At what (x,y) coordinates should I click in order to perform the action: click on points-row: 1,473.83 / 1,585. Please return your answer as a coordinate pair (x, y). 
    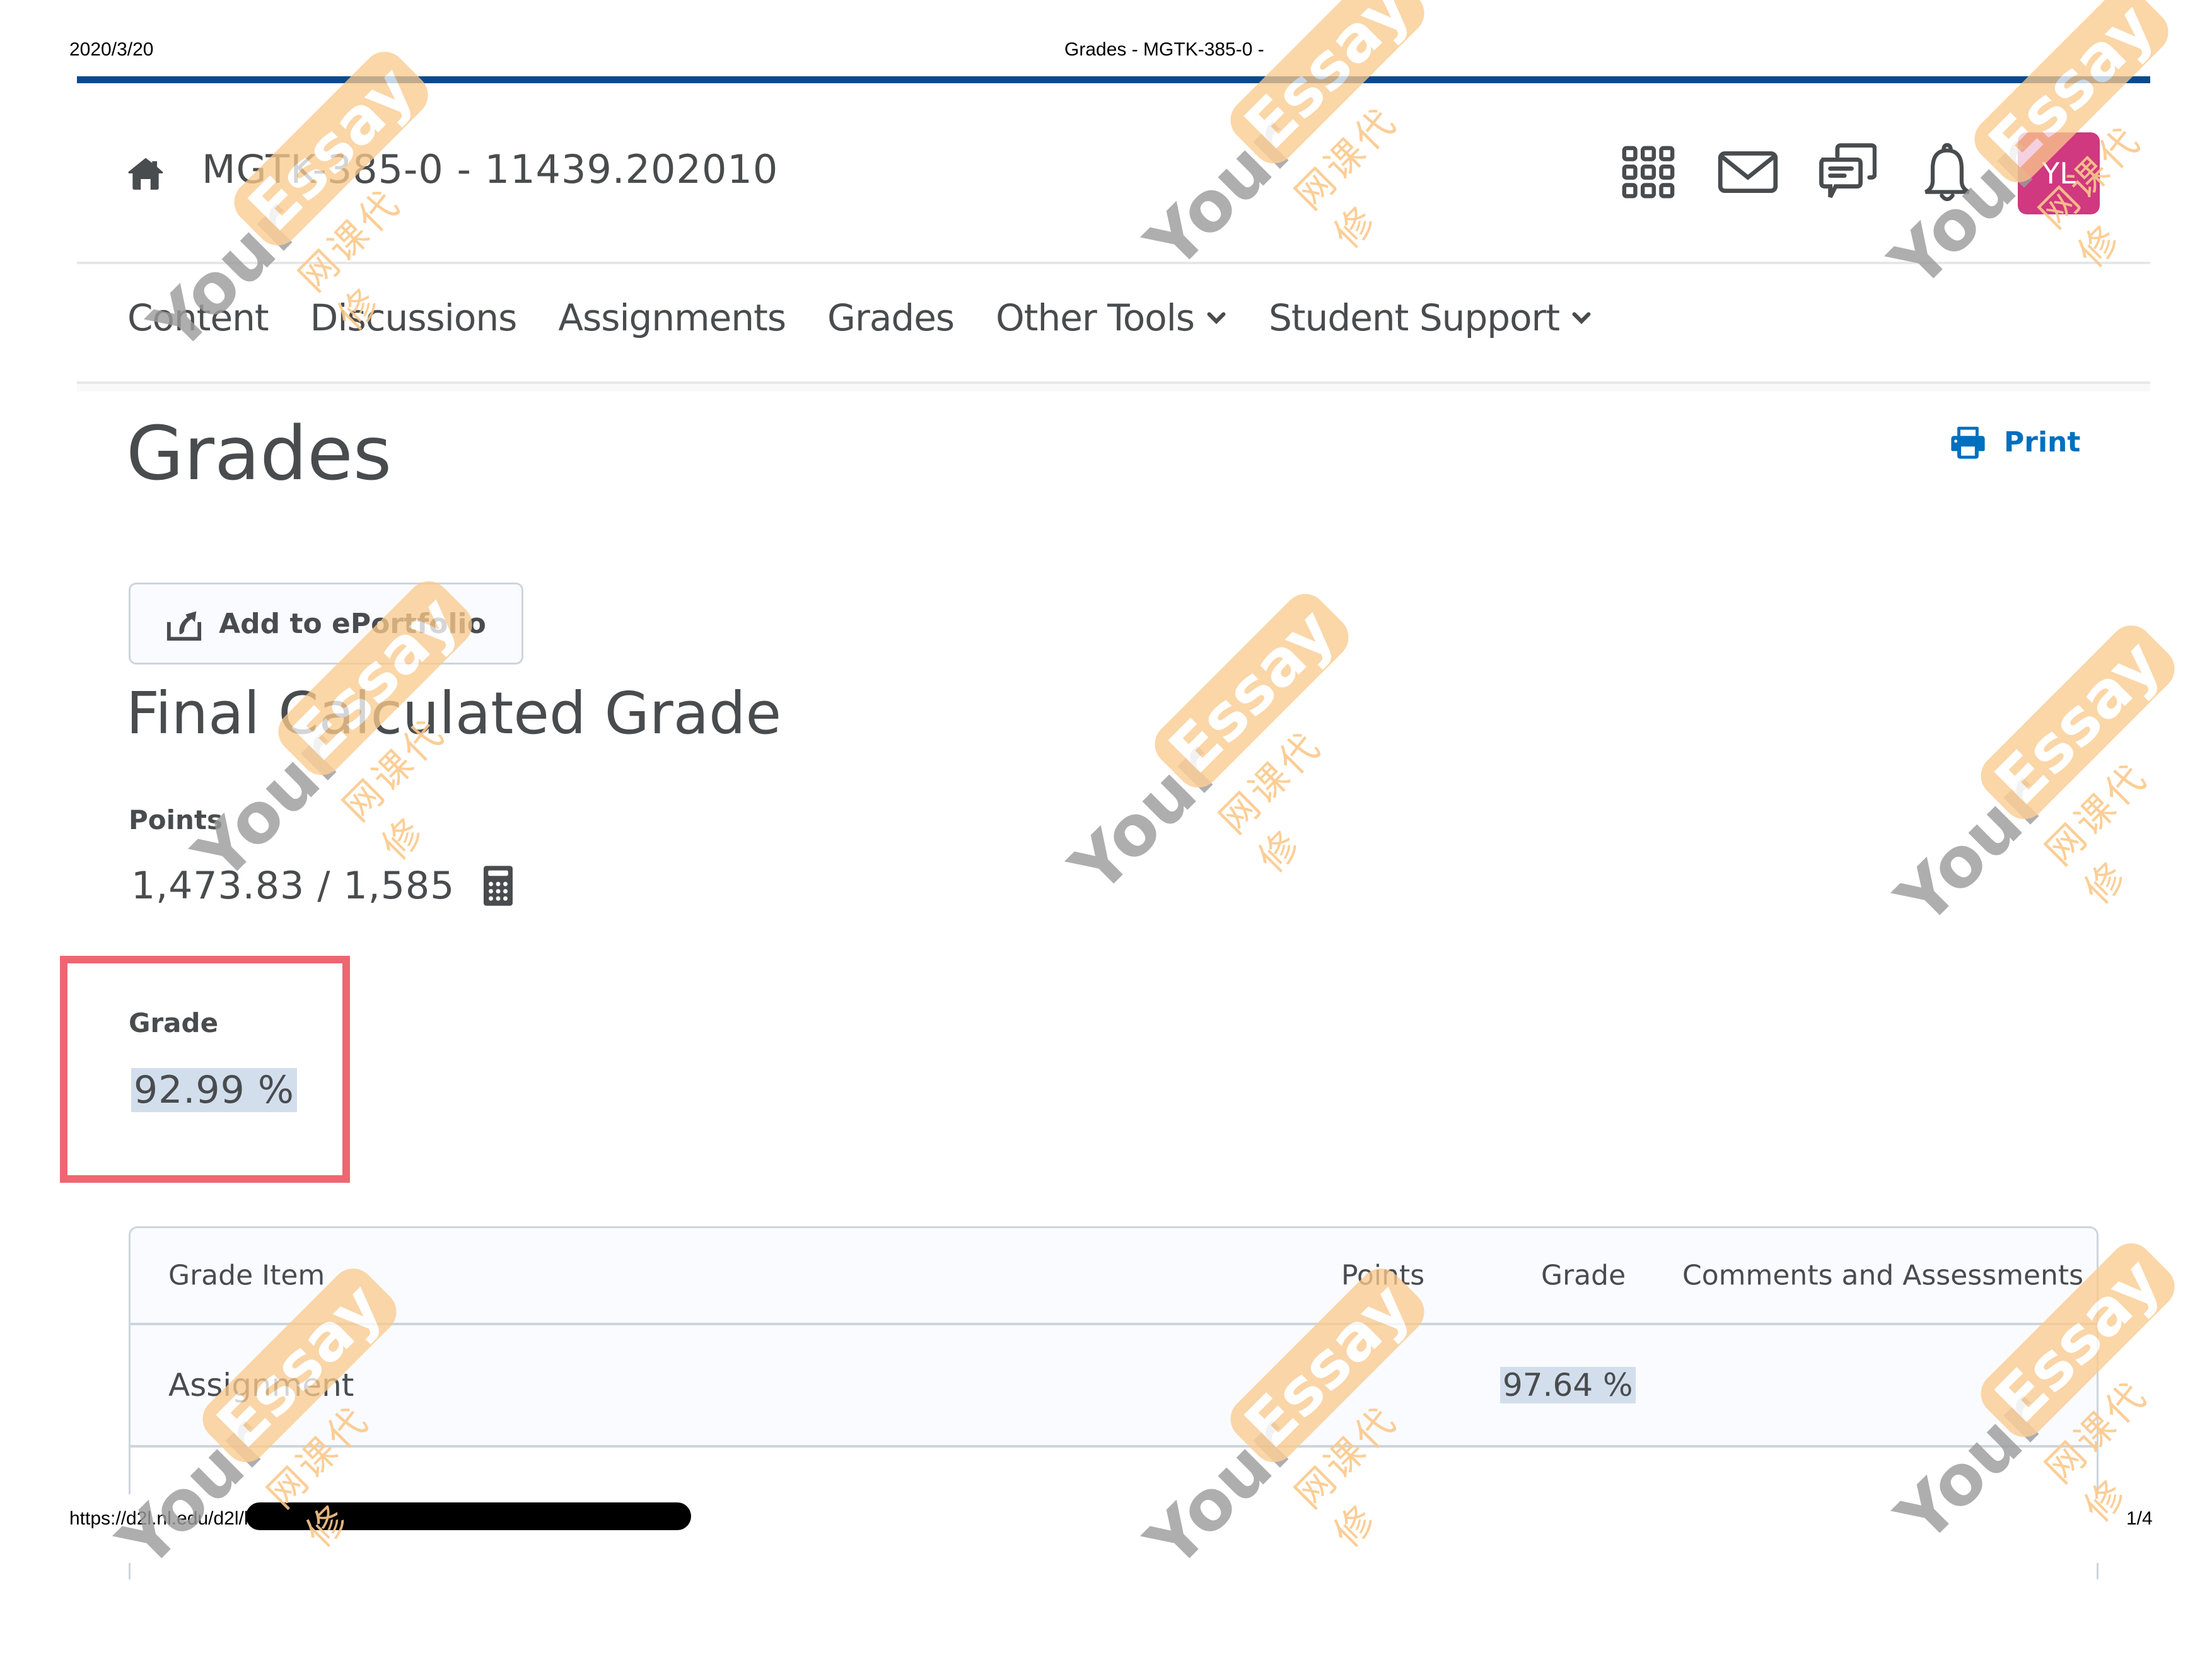
    Looking at the image, I should click on (322, 886).